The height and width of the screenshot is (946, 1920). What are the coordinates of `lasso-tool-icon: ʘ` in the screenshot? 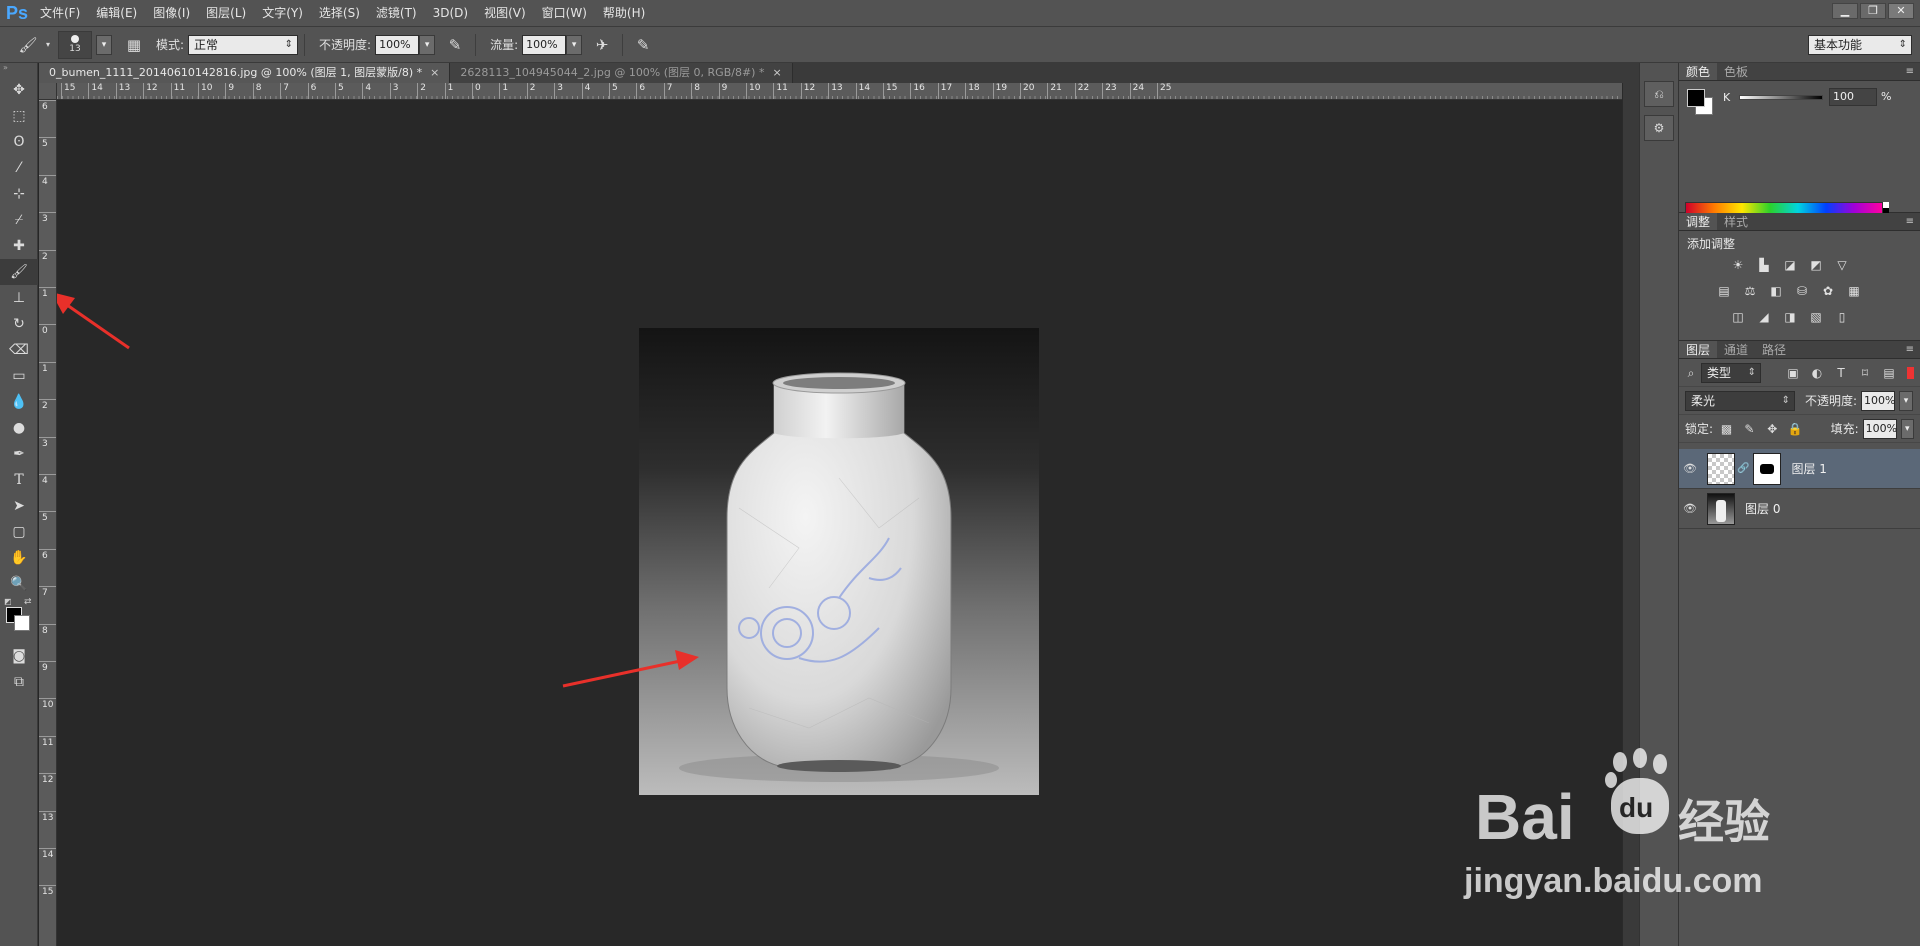 It's located at (19, 142).